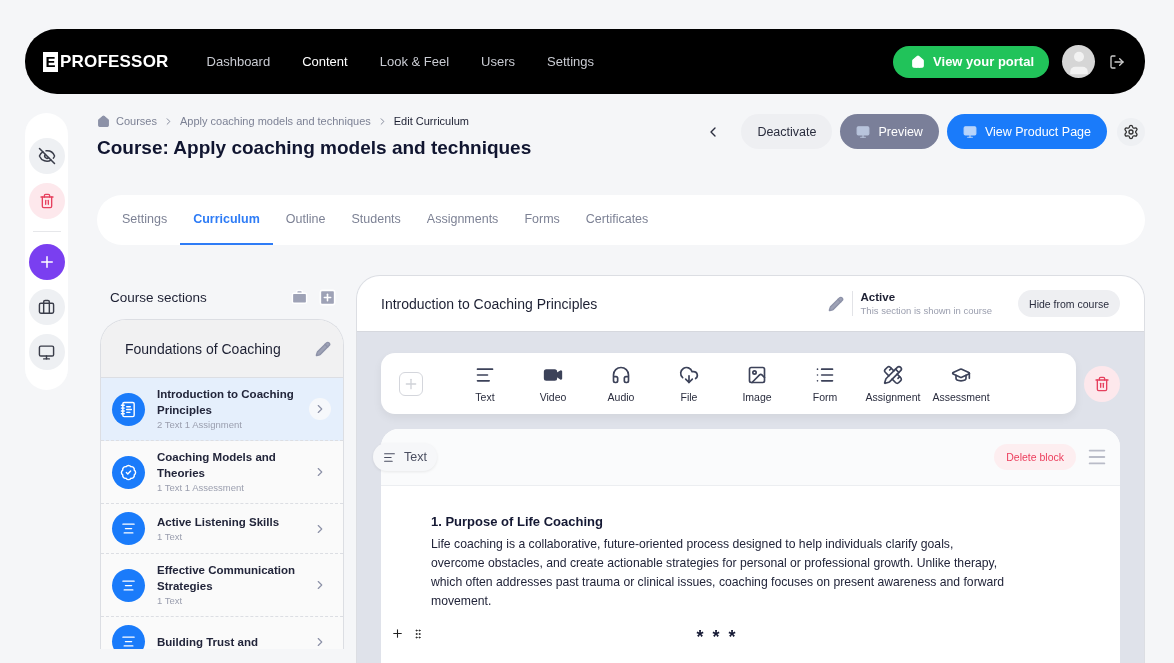 The width and height of the screenshot is (1174, 663). I want to click on section-item: Coaching Models and Theories 1 Text 1 Assessment, so click(222, 472).